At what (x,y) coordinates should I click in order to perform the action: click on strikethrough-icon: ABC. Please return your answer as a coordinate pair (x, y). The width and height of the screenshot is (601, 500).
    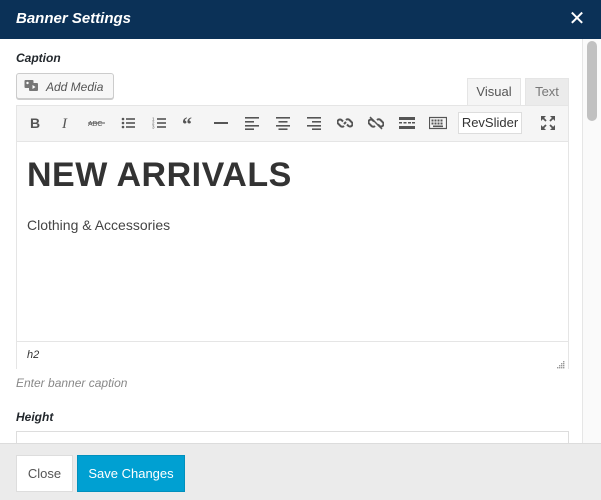
    Looking at the image, I should click on (97, 123).